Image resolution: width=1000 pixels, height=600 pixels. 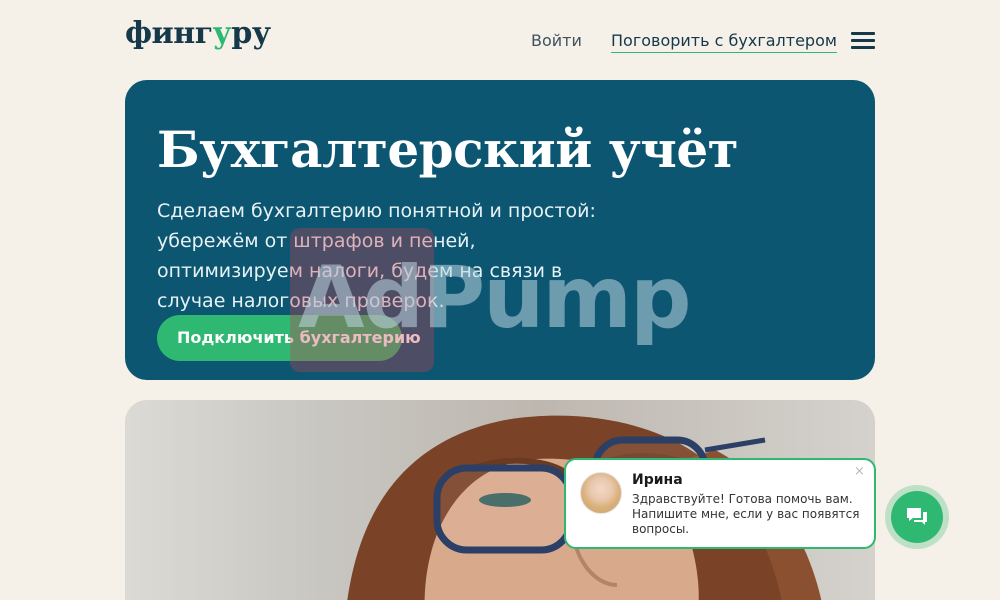 What do you see at coordinates (500, 39) in the screenshot?
I see `site-header: фингуру Войти Поговорить с бухгалтером` at bounding box center [500, 39].